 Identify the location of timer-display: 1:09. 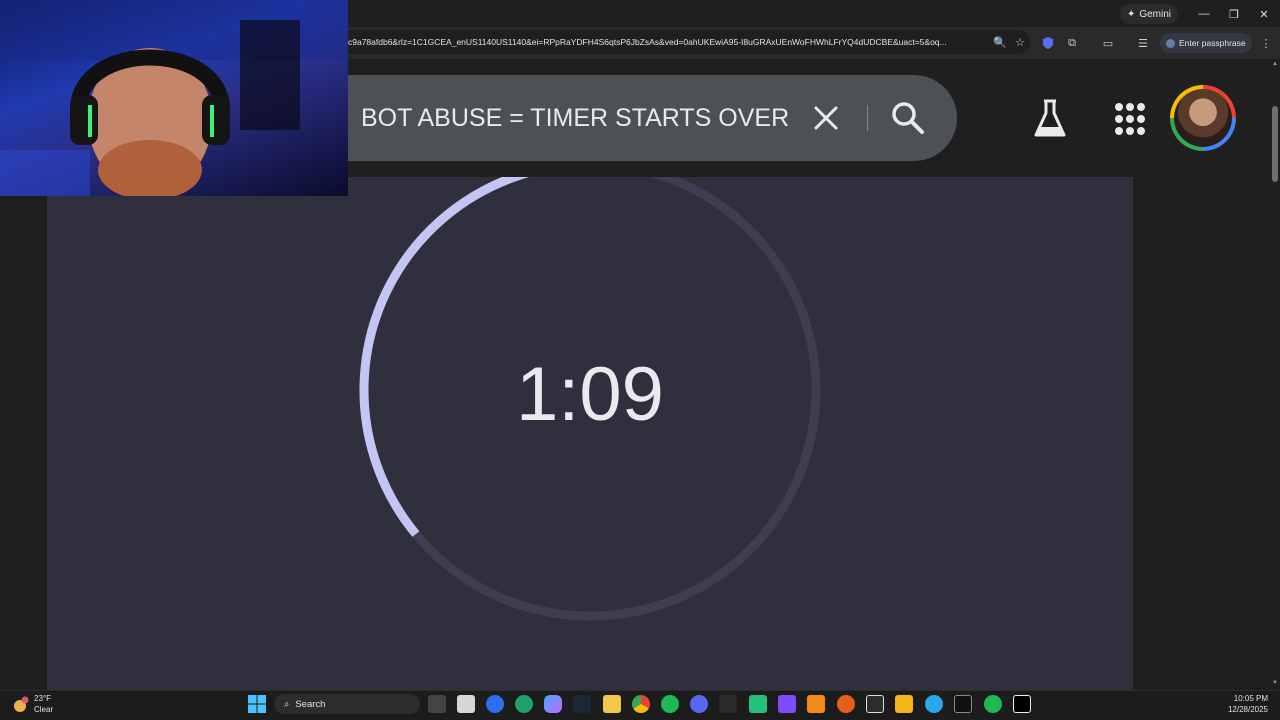
(590, 394).